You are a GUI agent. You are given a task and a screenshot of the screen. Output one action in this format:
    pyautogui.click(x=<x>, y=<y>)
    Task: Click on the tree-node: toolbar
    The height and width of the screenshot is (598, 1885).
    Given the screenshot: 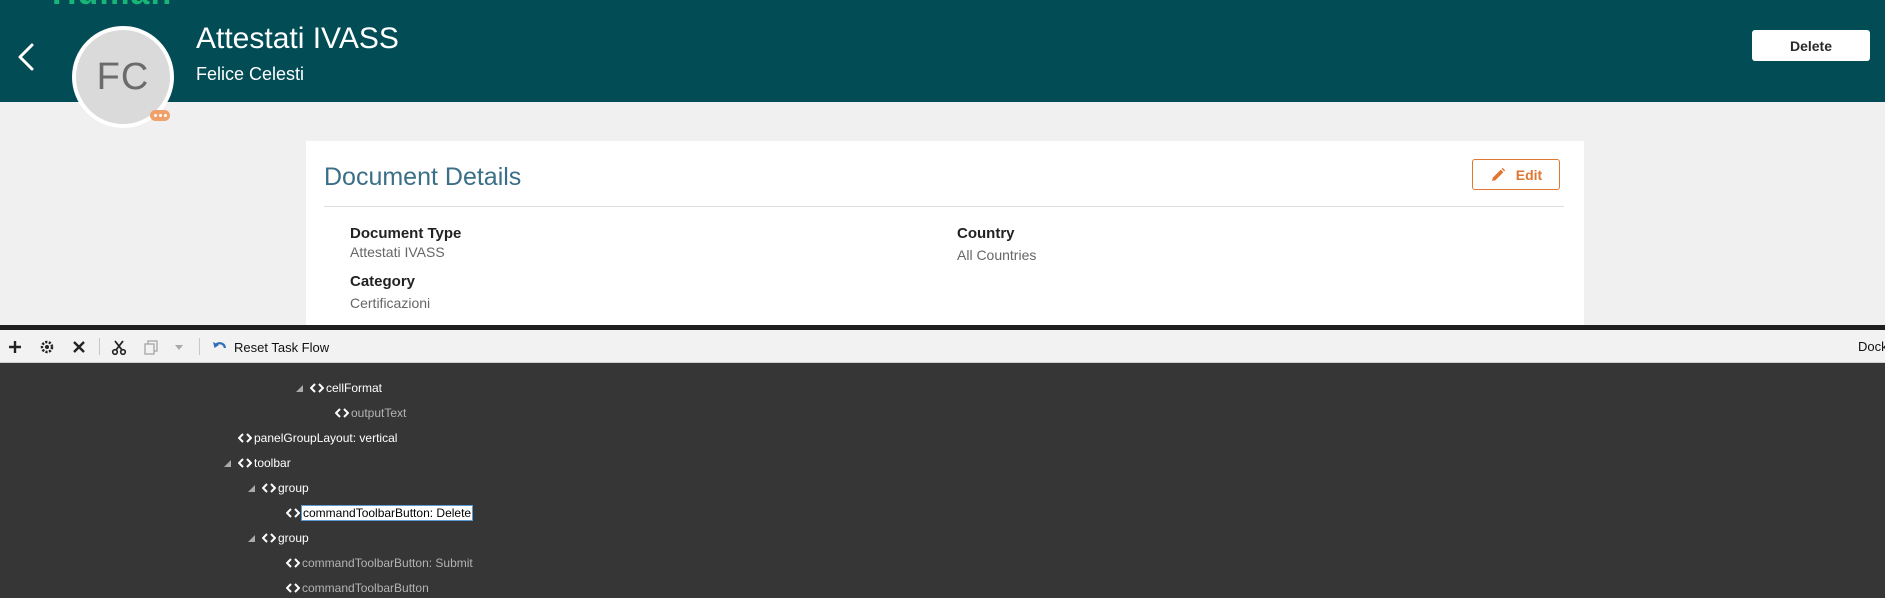 What is the action you would take?
    pyautogui.click(x=257, y=463)
    